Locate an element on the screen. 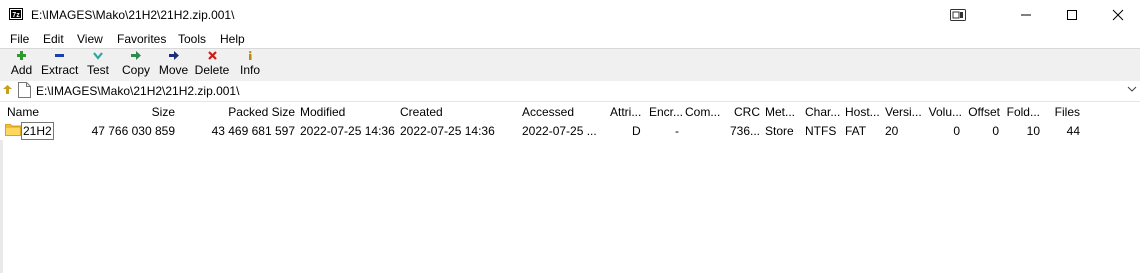  address-bar: E:\IMAGES\Mako\21H2\21H2.zip.001\ is located at coordinates (570, 91).